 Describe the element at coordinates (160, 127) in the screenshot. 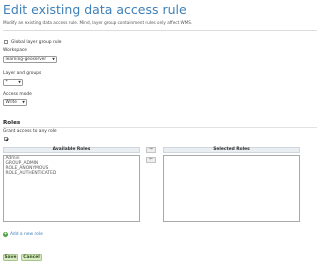

I see `roles-divider` at that location.